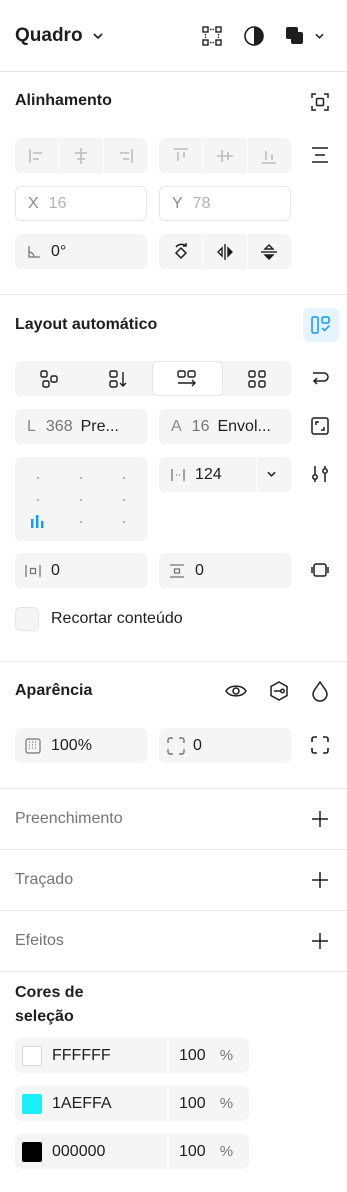 This screenshot has height=1192, width=347. What do you see at coordinates (49, 992) in the screenshot?
I see `selection-colors-title-line1: Cores de` at bounding box center [49, 992].